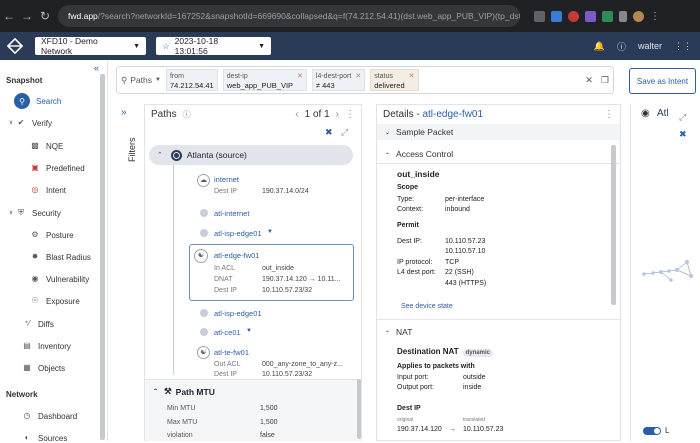  Describe the element at coordinates (419, 154) in the screenshot. I see `access-control-header: ⌃ Access Control` at that location.